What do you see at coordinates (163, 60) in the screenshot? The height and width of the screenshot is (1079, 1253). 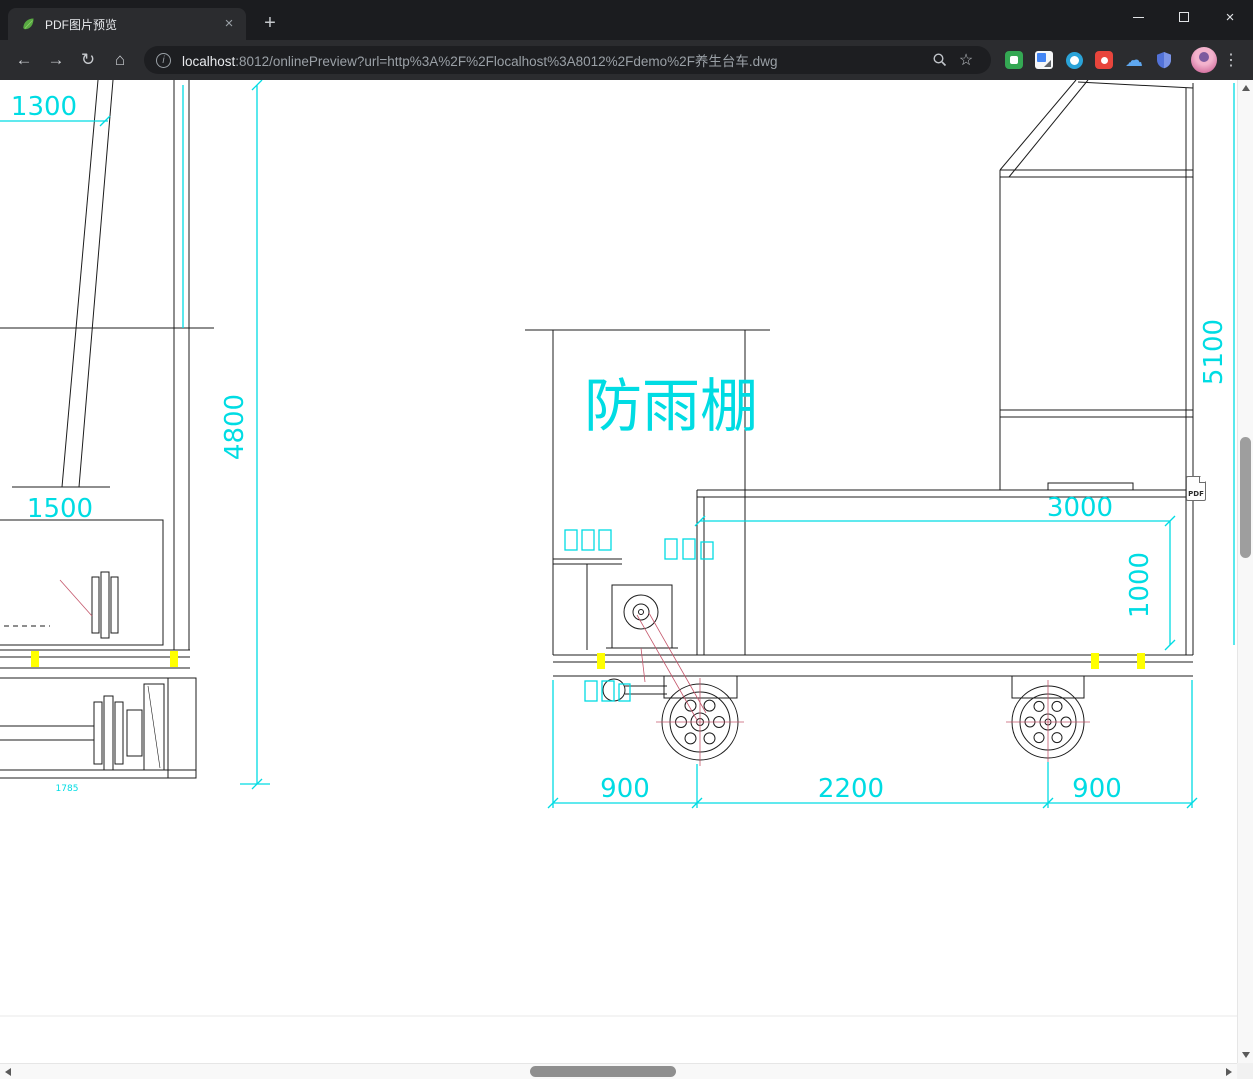 I see `site-info-icon: i` at bounding box center [163, 60].